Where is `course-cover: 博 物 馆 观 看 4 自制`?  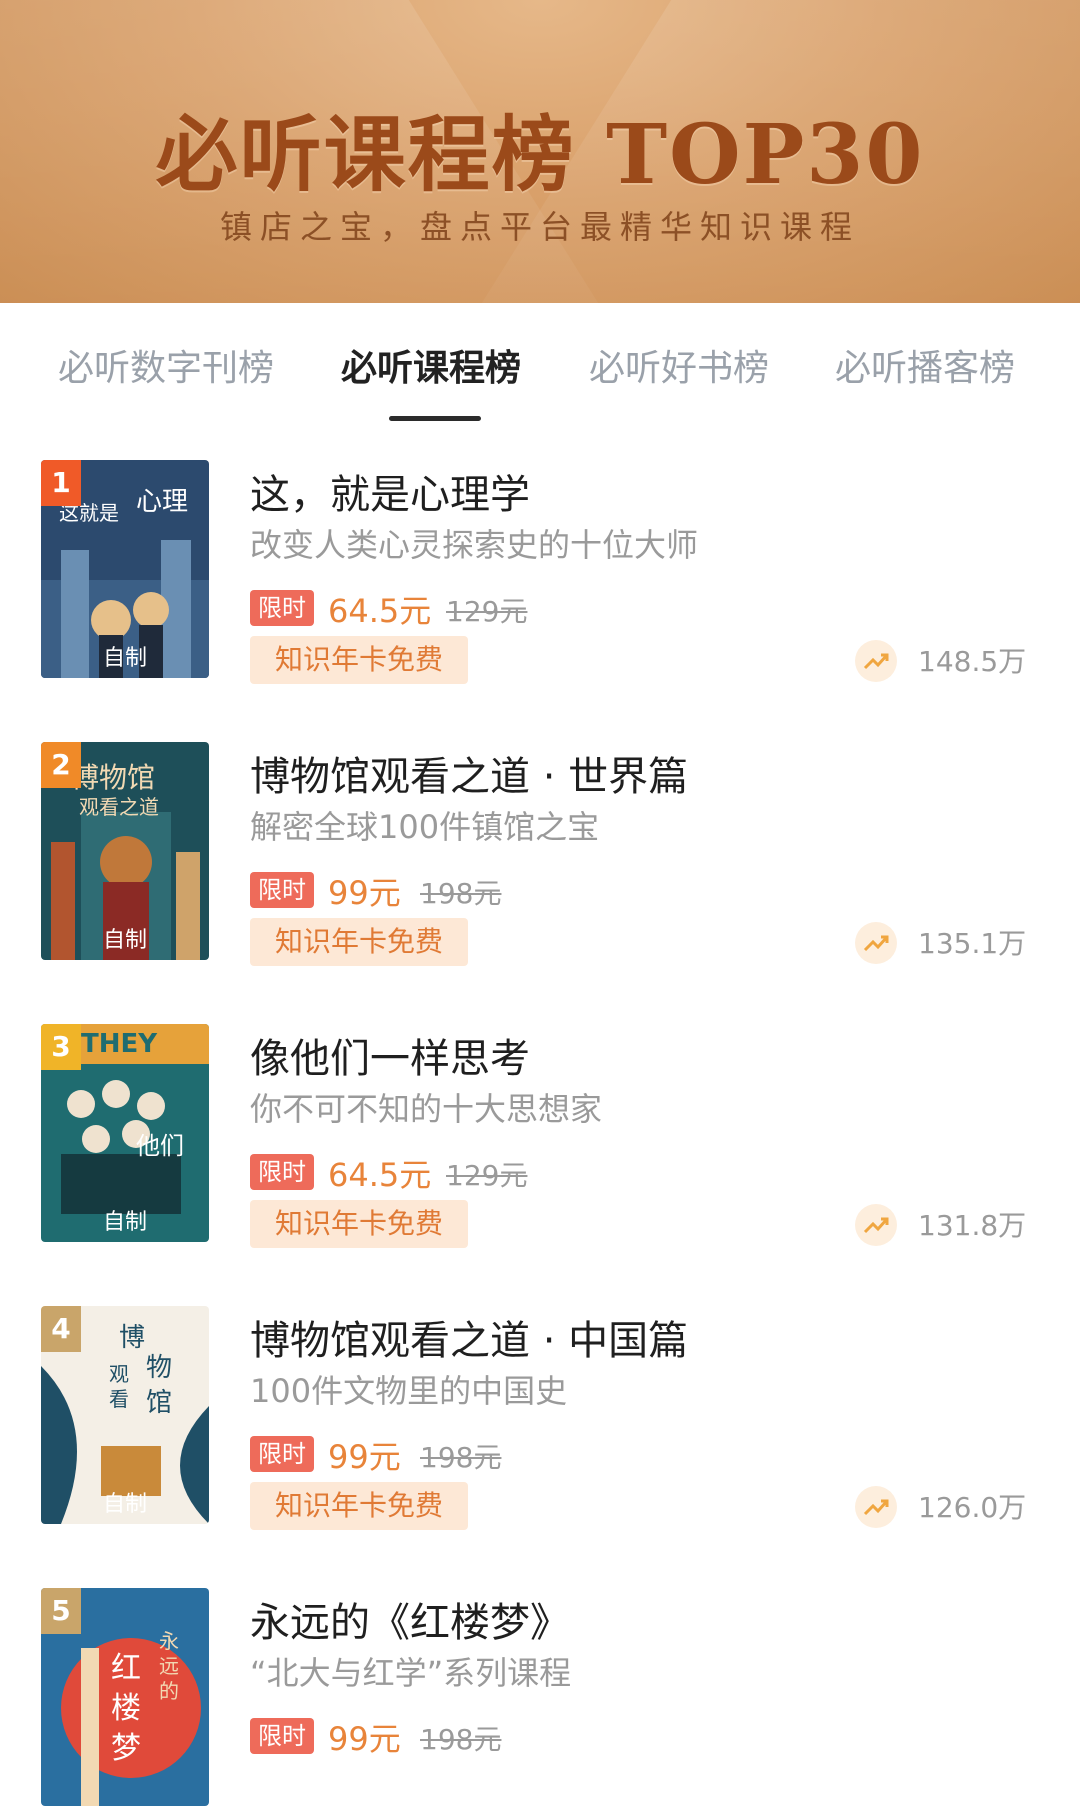 course-cover: 博 物 馆 观 看 4 自制 is located at coordinates (125, 1415).